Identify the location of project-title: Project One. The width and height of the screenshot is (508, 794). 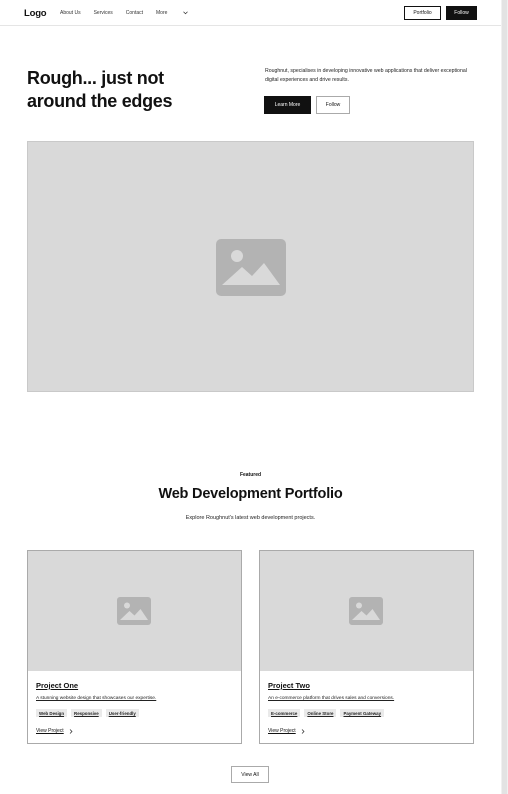
(57, 685).